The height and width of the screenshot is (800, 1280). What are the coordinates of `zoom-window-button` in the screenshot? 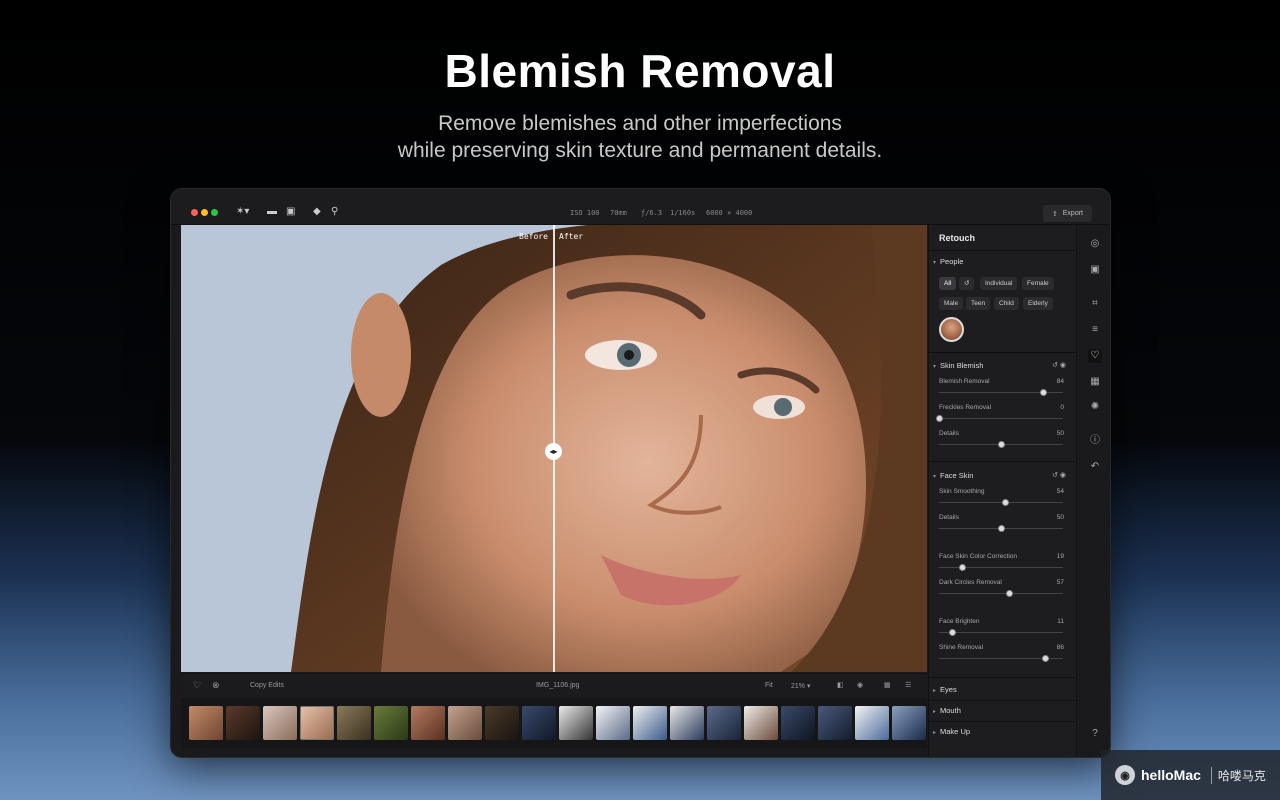 It's located at (214, 212).